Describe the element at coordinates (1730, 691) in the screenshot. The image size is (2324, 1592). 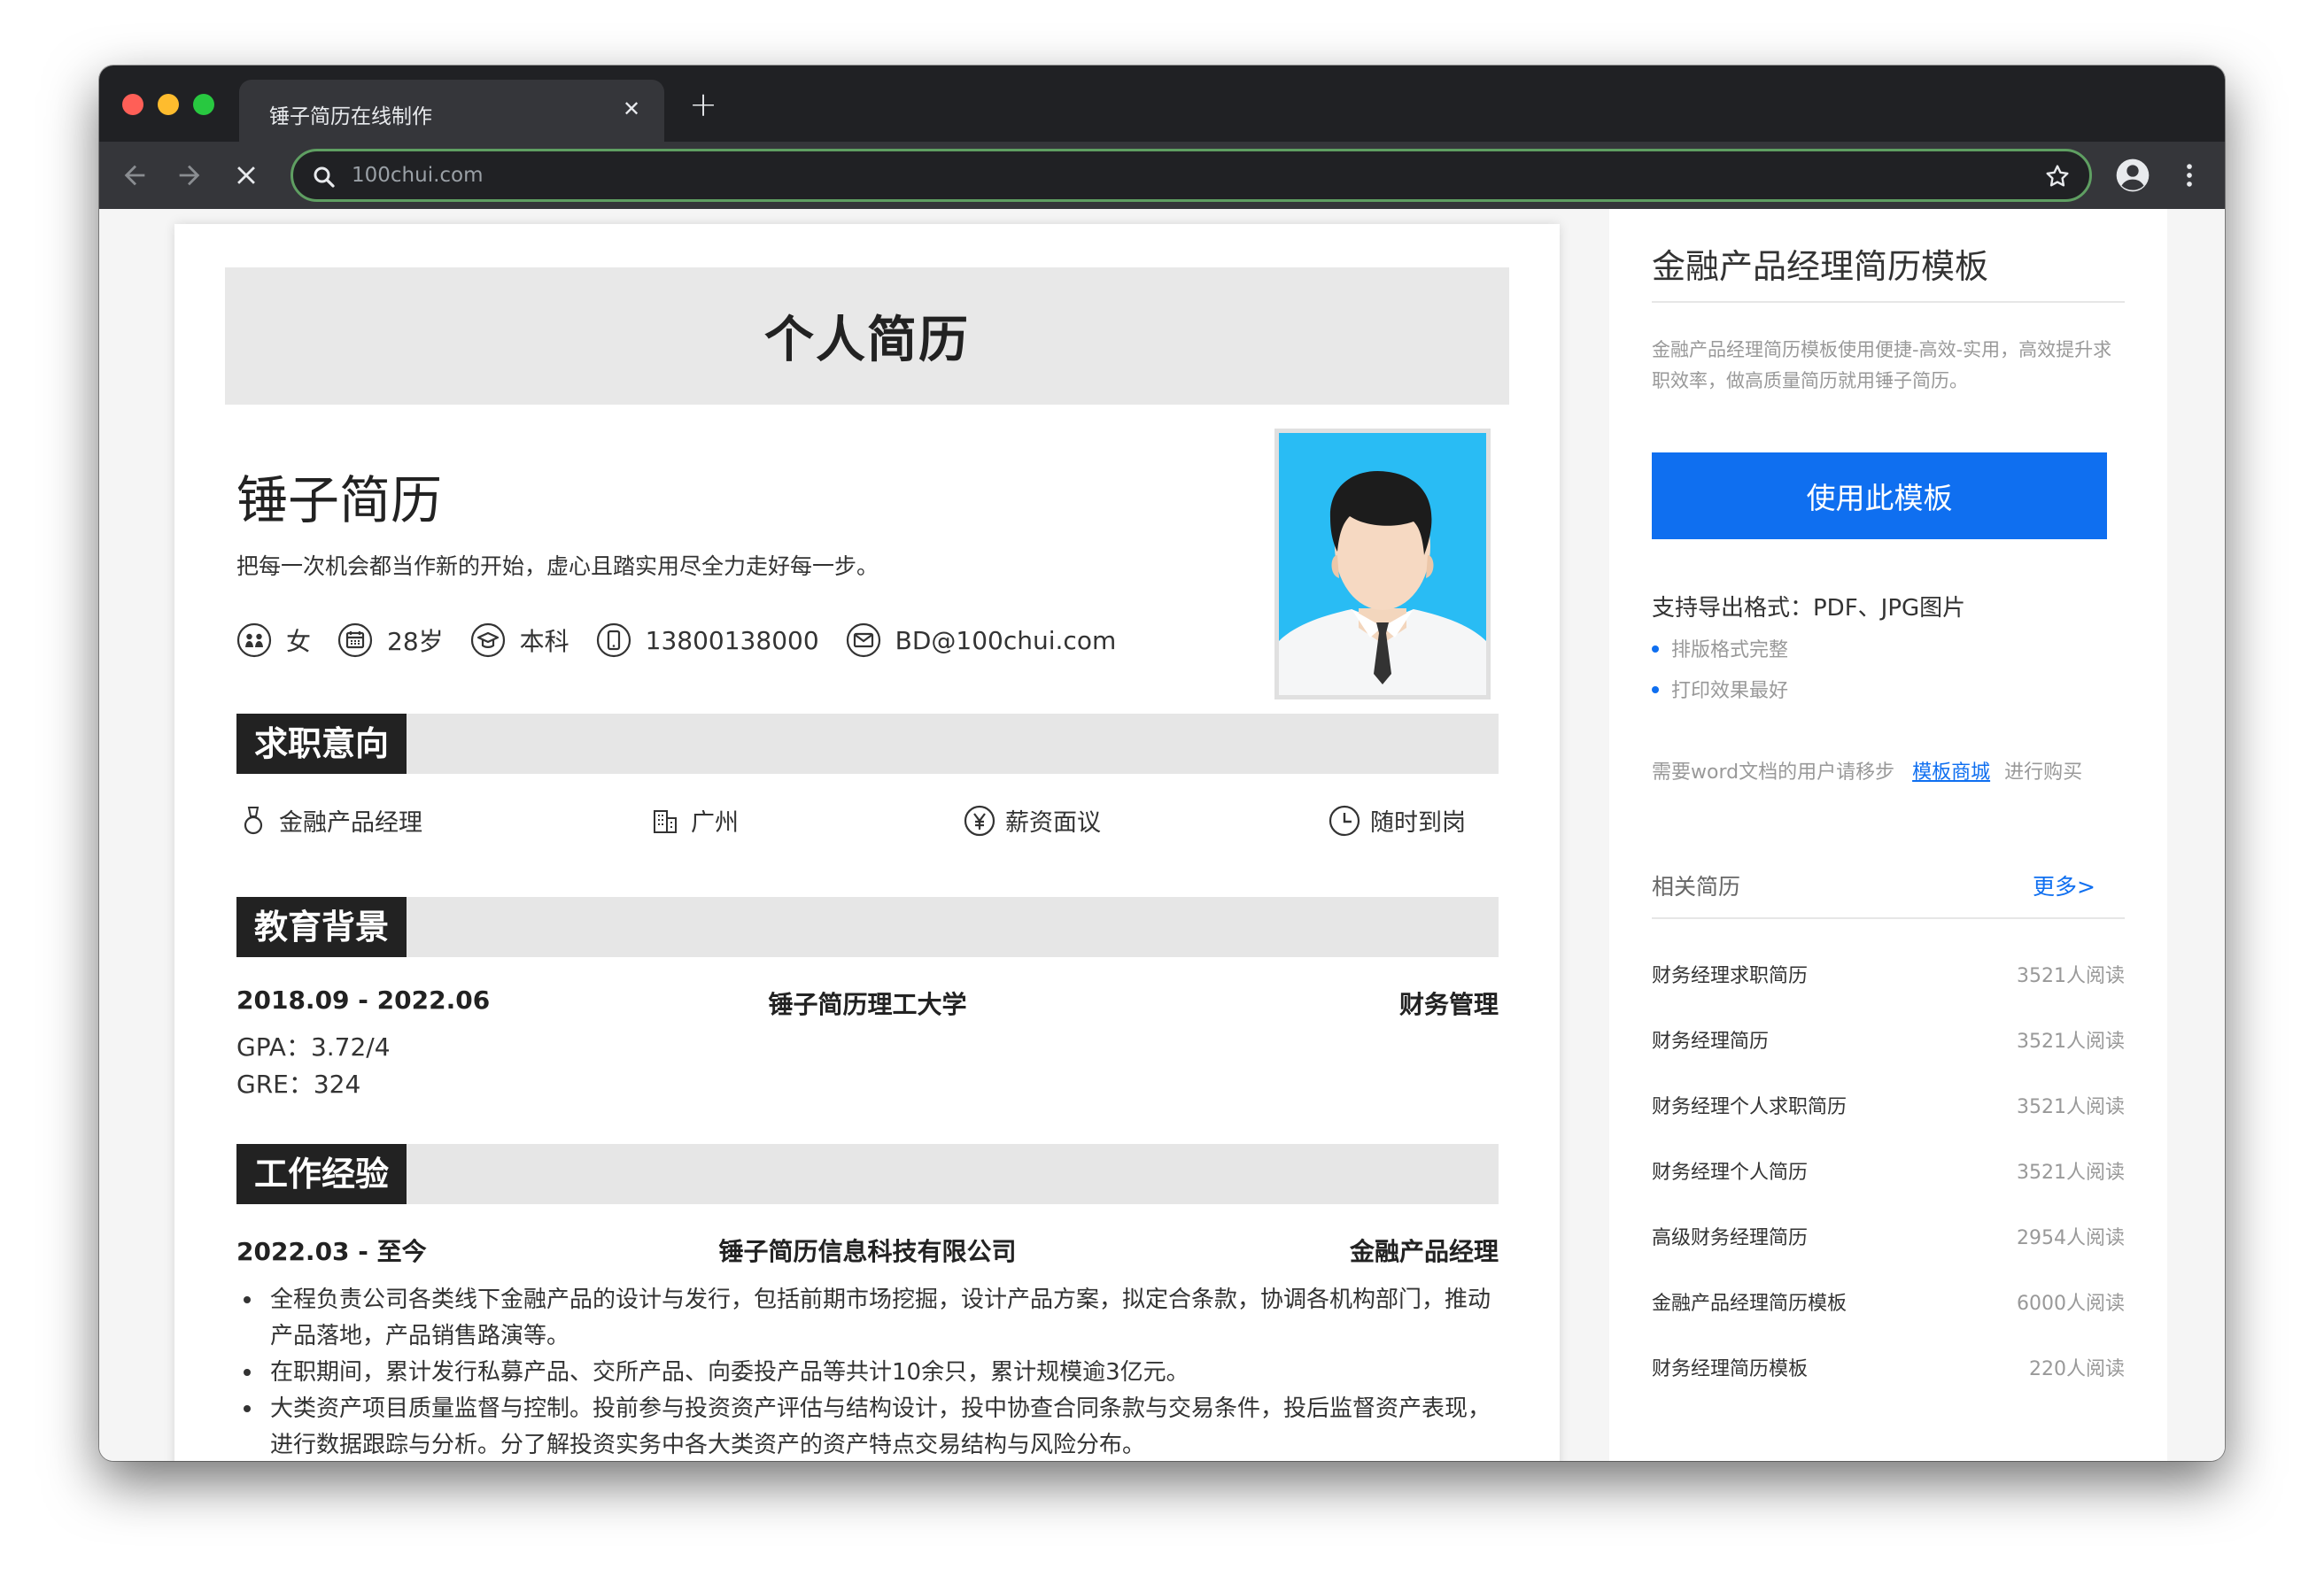
I see `feature-text: 打印效果最好` at that location.